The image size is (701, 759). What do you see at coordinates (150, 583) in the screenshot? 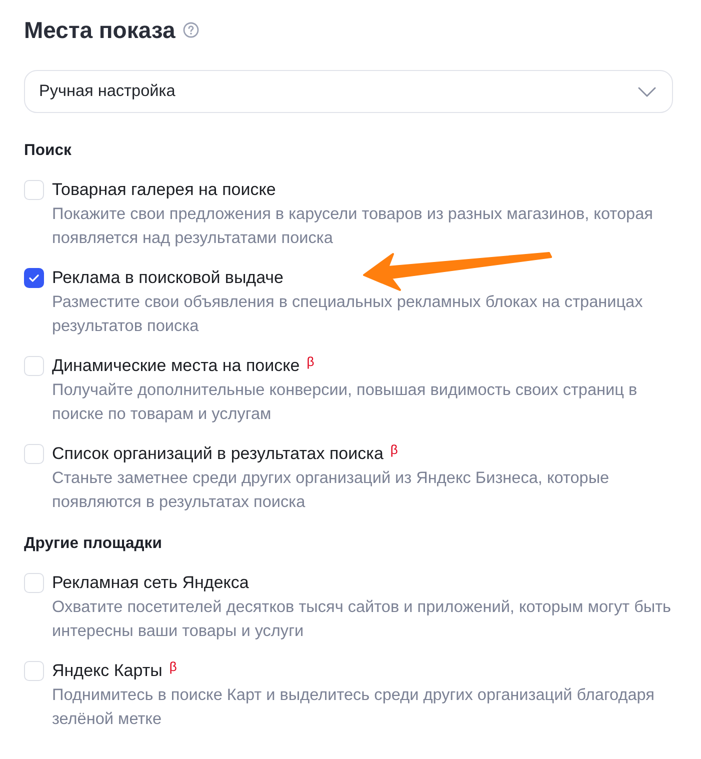
I see `option-label: Рекламная сеть Яндекса` at bounding box center [150, 583].